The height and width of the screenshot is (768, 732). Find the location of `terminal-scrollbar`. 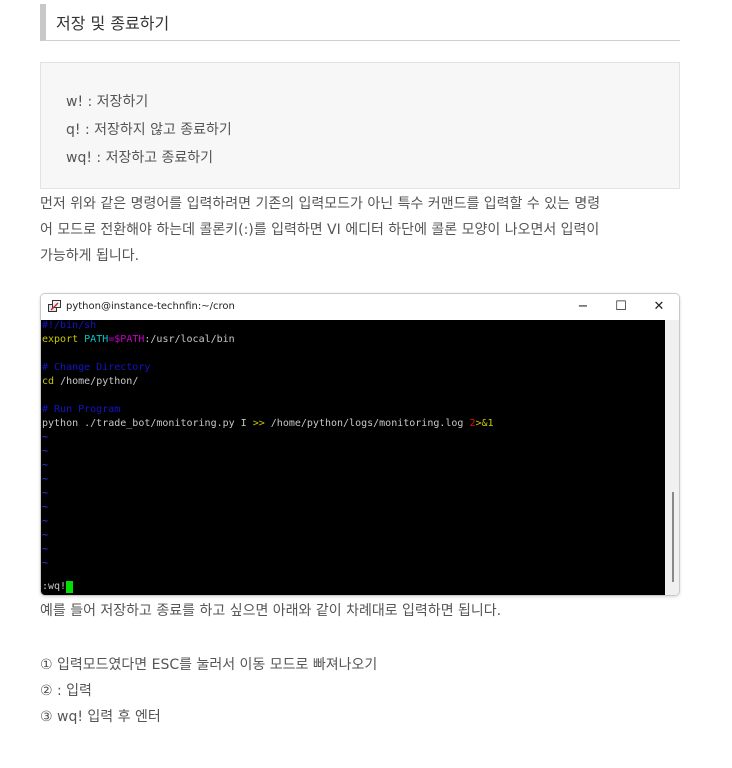

terminal-scrollbar is located at coordinates (672, 457).